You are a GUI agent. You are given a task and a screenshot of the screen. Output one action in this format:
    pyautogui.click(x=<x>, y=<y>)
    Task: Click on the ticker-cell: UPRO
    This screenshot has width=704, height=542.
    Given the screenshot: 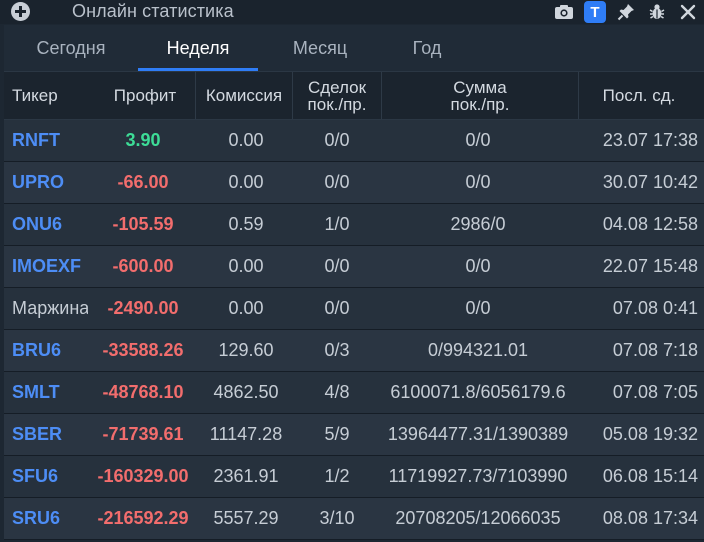 What is the action you would take?
    pyautogui.click(x=50, y=182)
    